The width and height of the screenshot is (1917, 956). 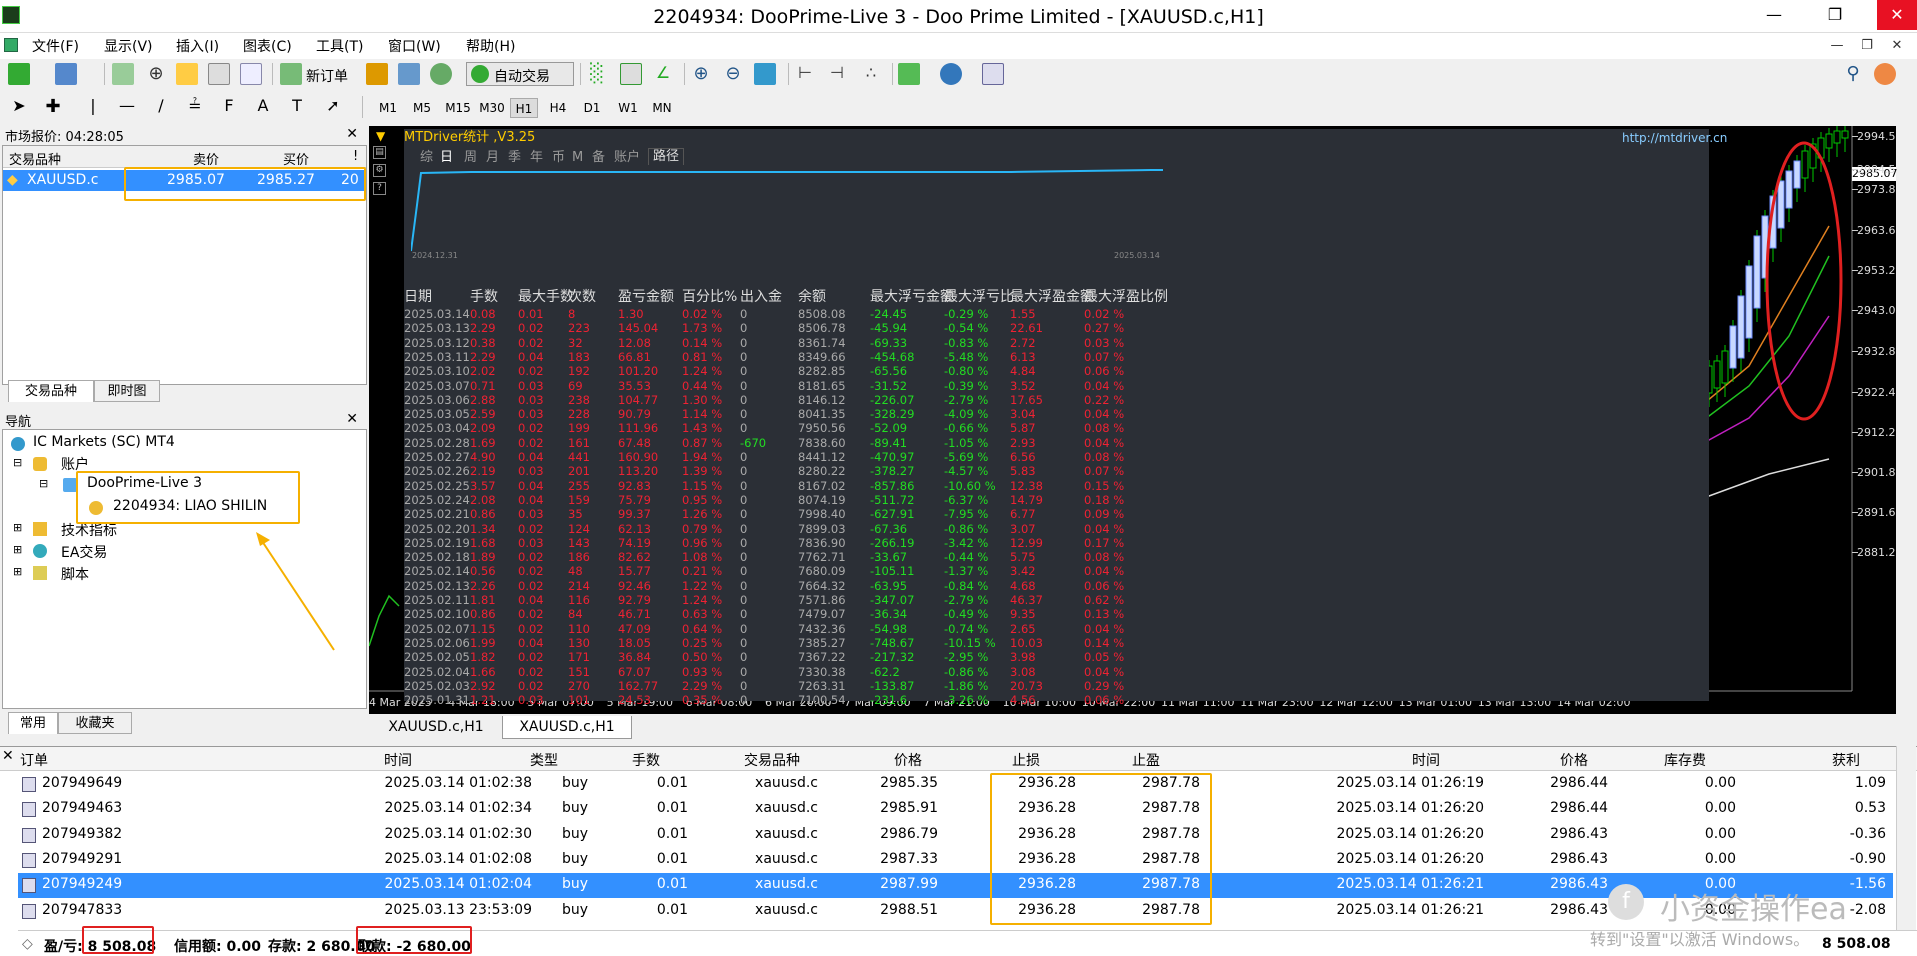 I want to click on mdi-close-button: ✕, so click(x=1897, y=46).